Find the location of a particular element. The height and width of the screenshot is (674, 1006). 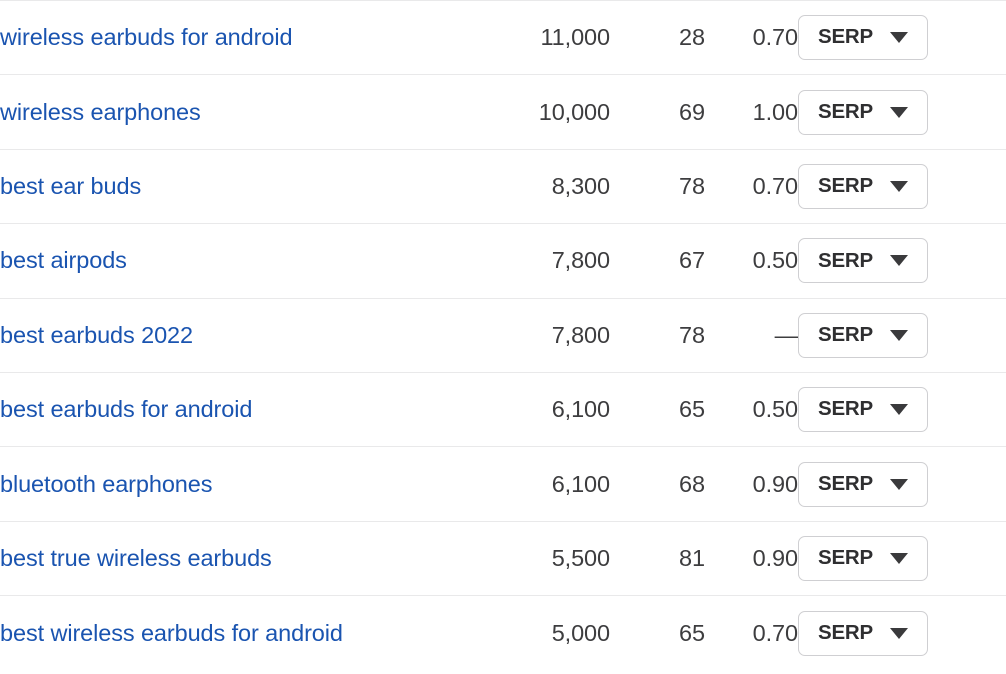

cpc-value: — is located at coordinates (786, 334).